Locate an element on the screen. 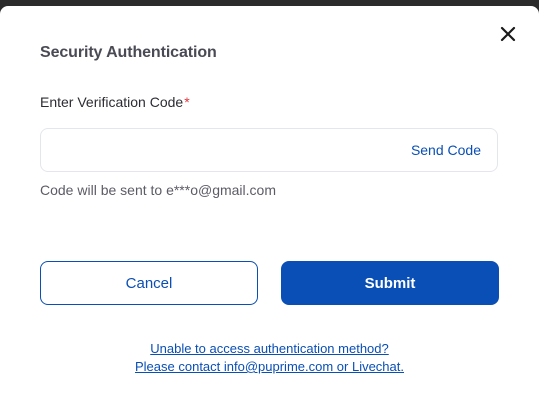 This screenshot has width=539, height=411. verification-code-label-text: Enter Verification Code is located at coordinates (112, 102).